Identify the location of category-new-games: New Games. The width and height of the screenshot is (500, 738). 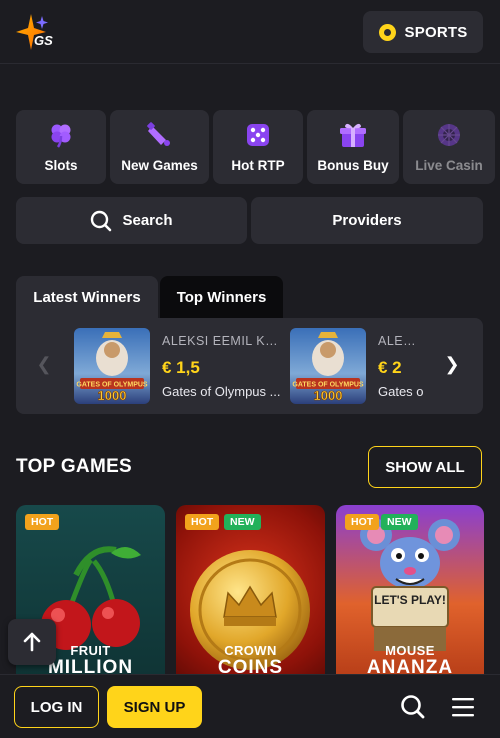
(159, 147).